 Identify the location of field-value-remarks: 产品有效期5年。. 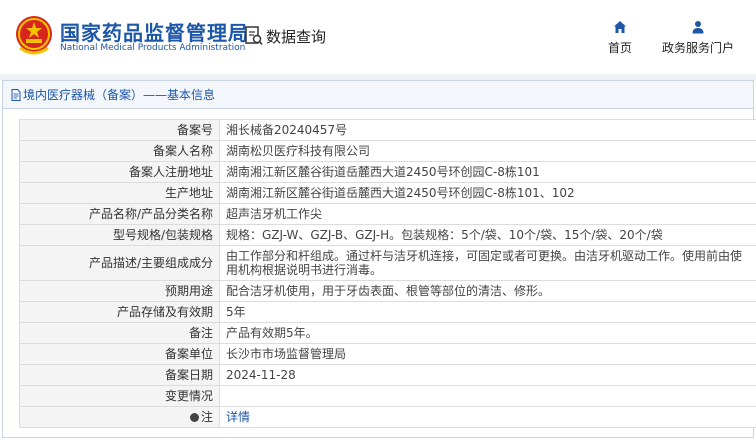
(487, 333).